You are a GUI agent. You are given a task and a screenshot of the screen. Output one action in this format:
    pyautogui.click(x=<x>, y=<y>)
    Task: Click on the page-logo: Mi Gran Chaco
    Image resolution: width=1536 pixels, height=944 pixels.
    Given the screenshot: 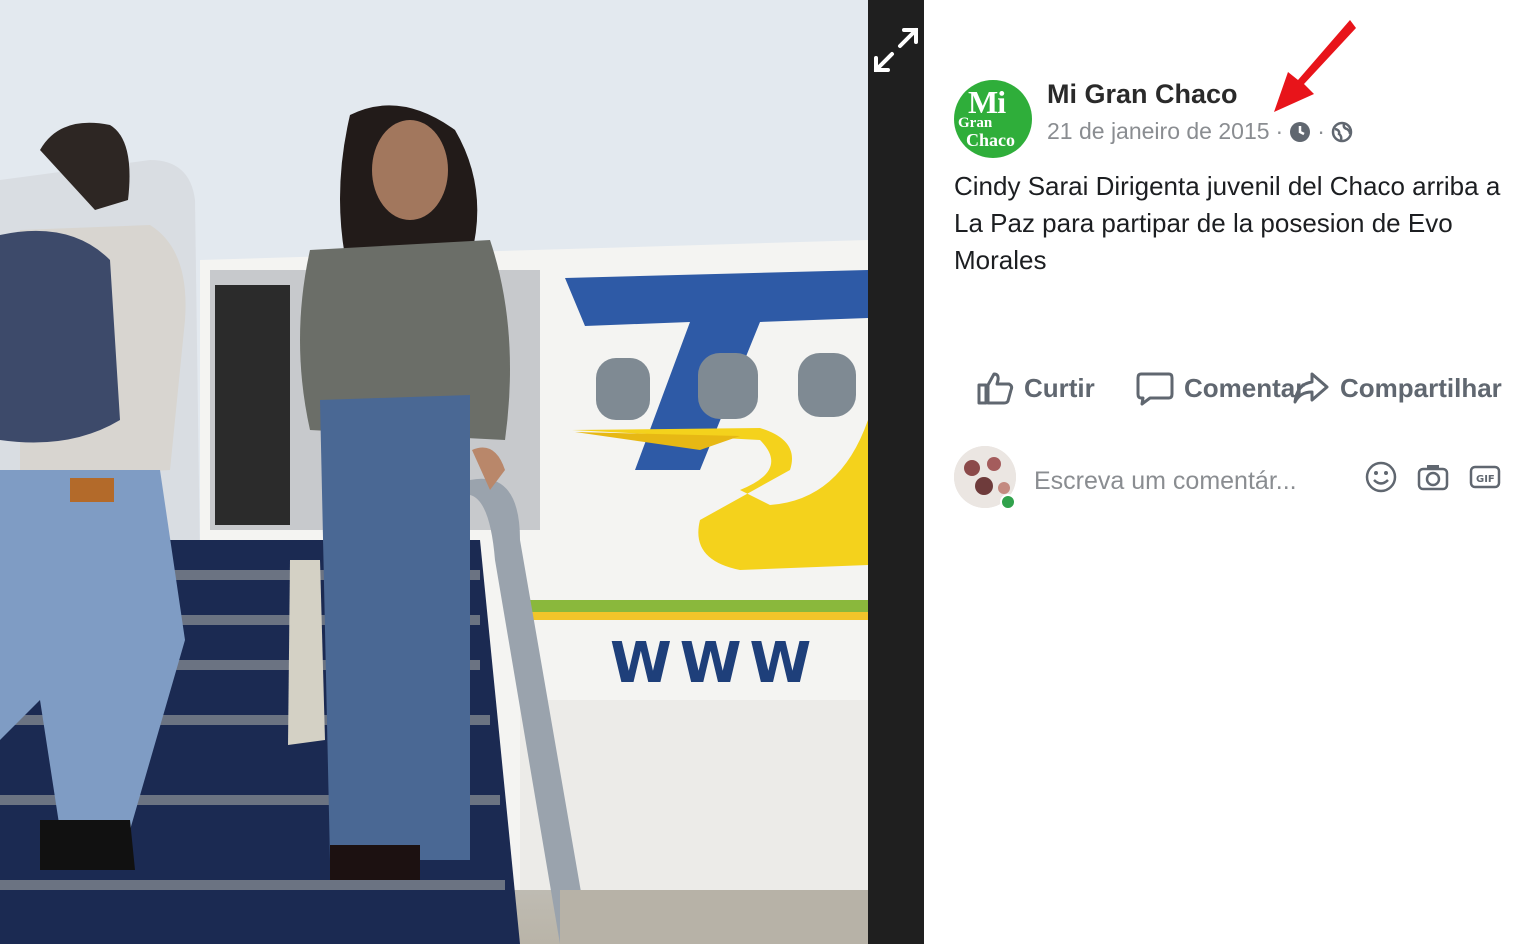 What is the action you would take?
    pyautogui.click(x=986, y=117)
    